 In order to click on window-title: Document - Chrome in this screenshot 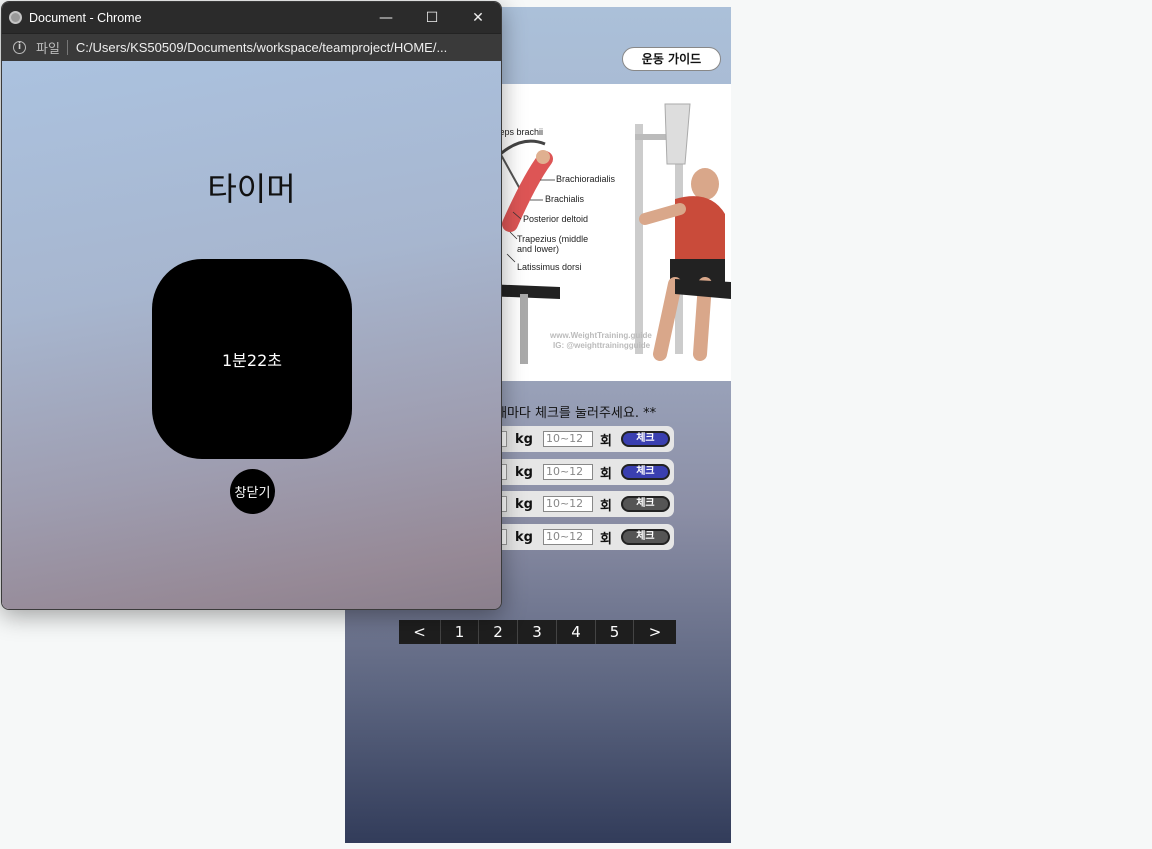, I will do `click(85, 17)`.